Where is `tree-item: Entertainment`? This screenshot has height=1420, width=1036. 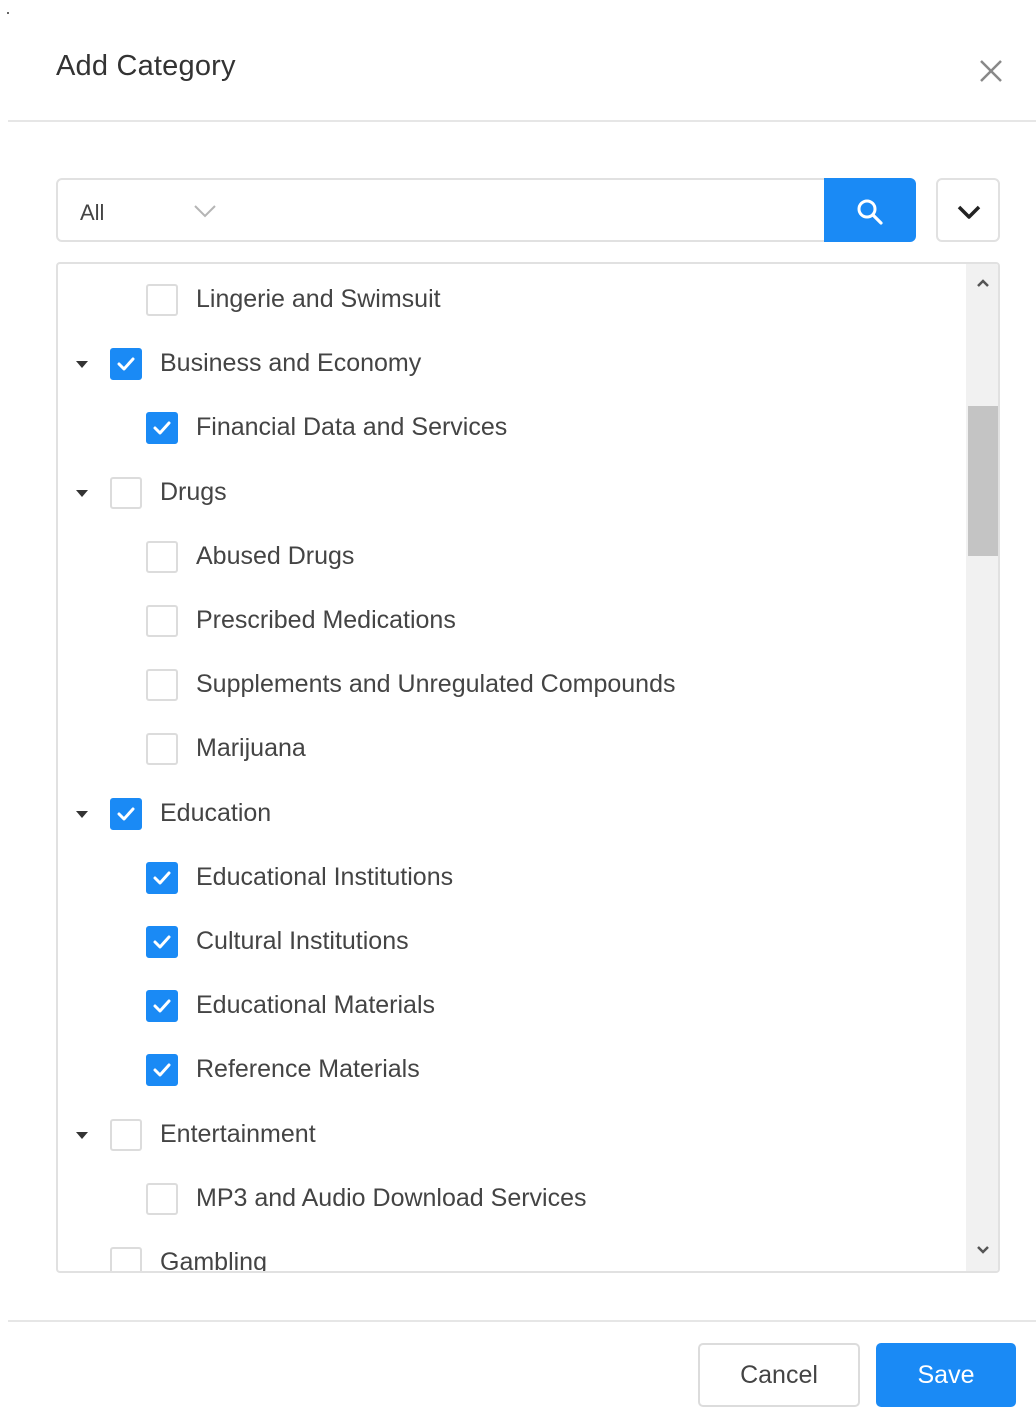
tree-item: Entertainment is located at coordinates (508, 1135).